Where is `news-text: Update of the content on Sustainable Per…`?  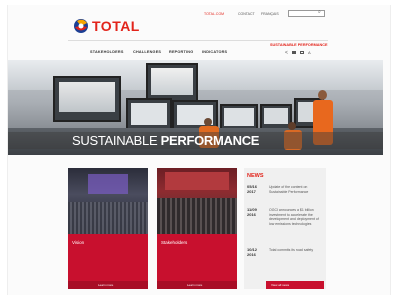 news-text: Update of the content on Sustainable Per… is located at coordinates (289, 189).